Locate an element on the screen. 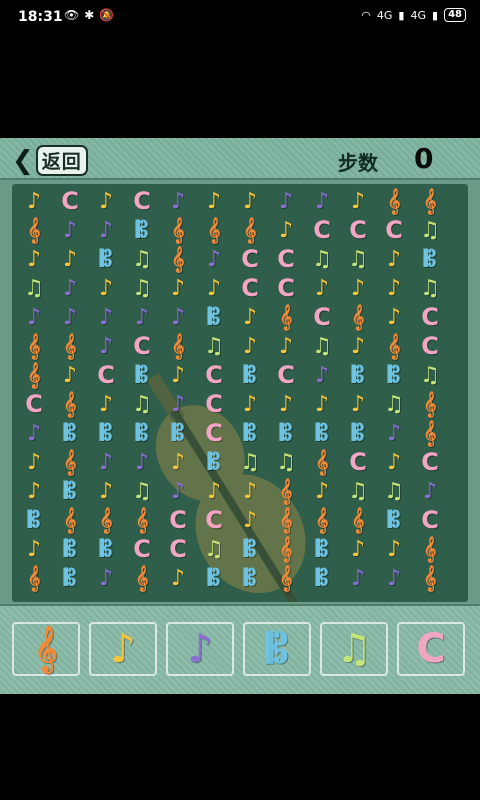 Image resolution: width=480 pixels, height=800 pixels. color-slot-pink: C is located at coordinates (431, 649).